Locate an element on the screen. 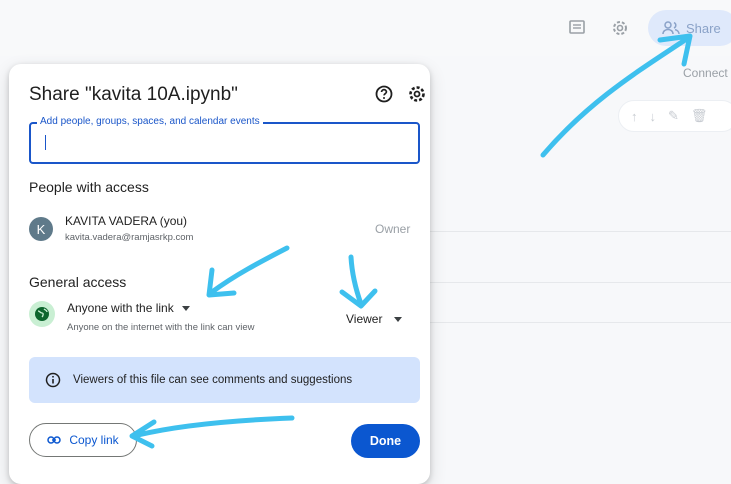 Image resolution: width=731 pixels, height=484 pixels. add-people-input is located at coordinates (223, 143).